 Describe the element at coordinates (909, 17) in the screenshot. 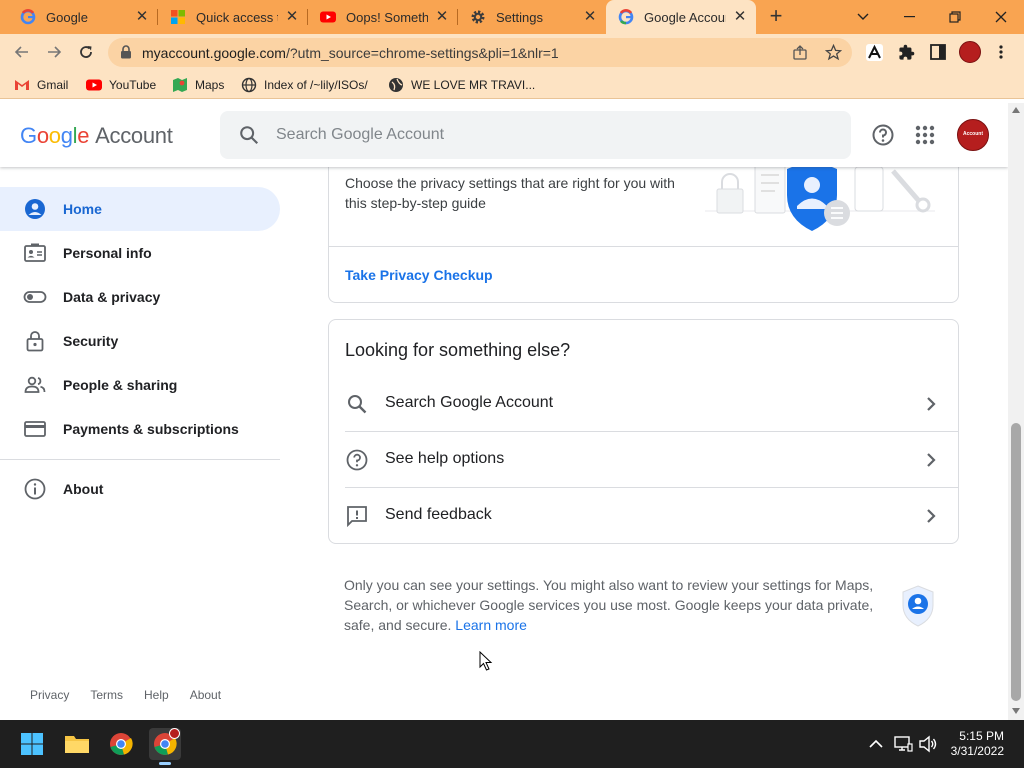

I see `minimize-button` at that location.